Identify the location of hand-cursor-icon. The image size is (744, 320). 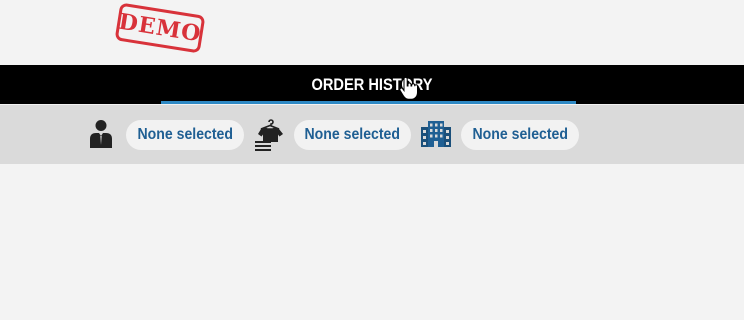
(408, 88).